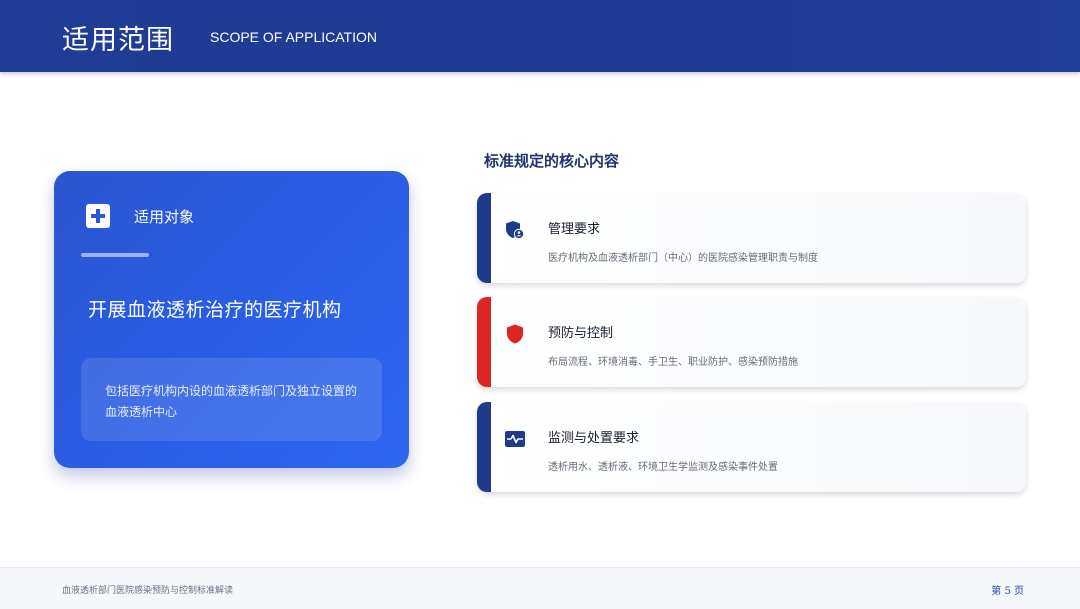 This screenshot has height=609, width=1080. Describe the element at coordinates (540, 588) in the screenshot. I see `footer-bar: 血液透析部门医院感染预防与控制标准解读 第 5 页` at that location.